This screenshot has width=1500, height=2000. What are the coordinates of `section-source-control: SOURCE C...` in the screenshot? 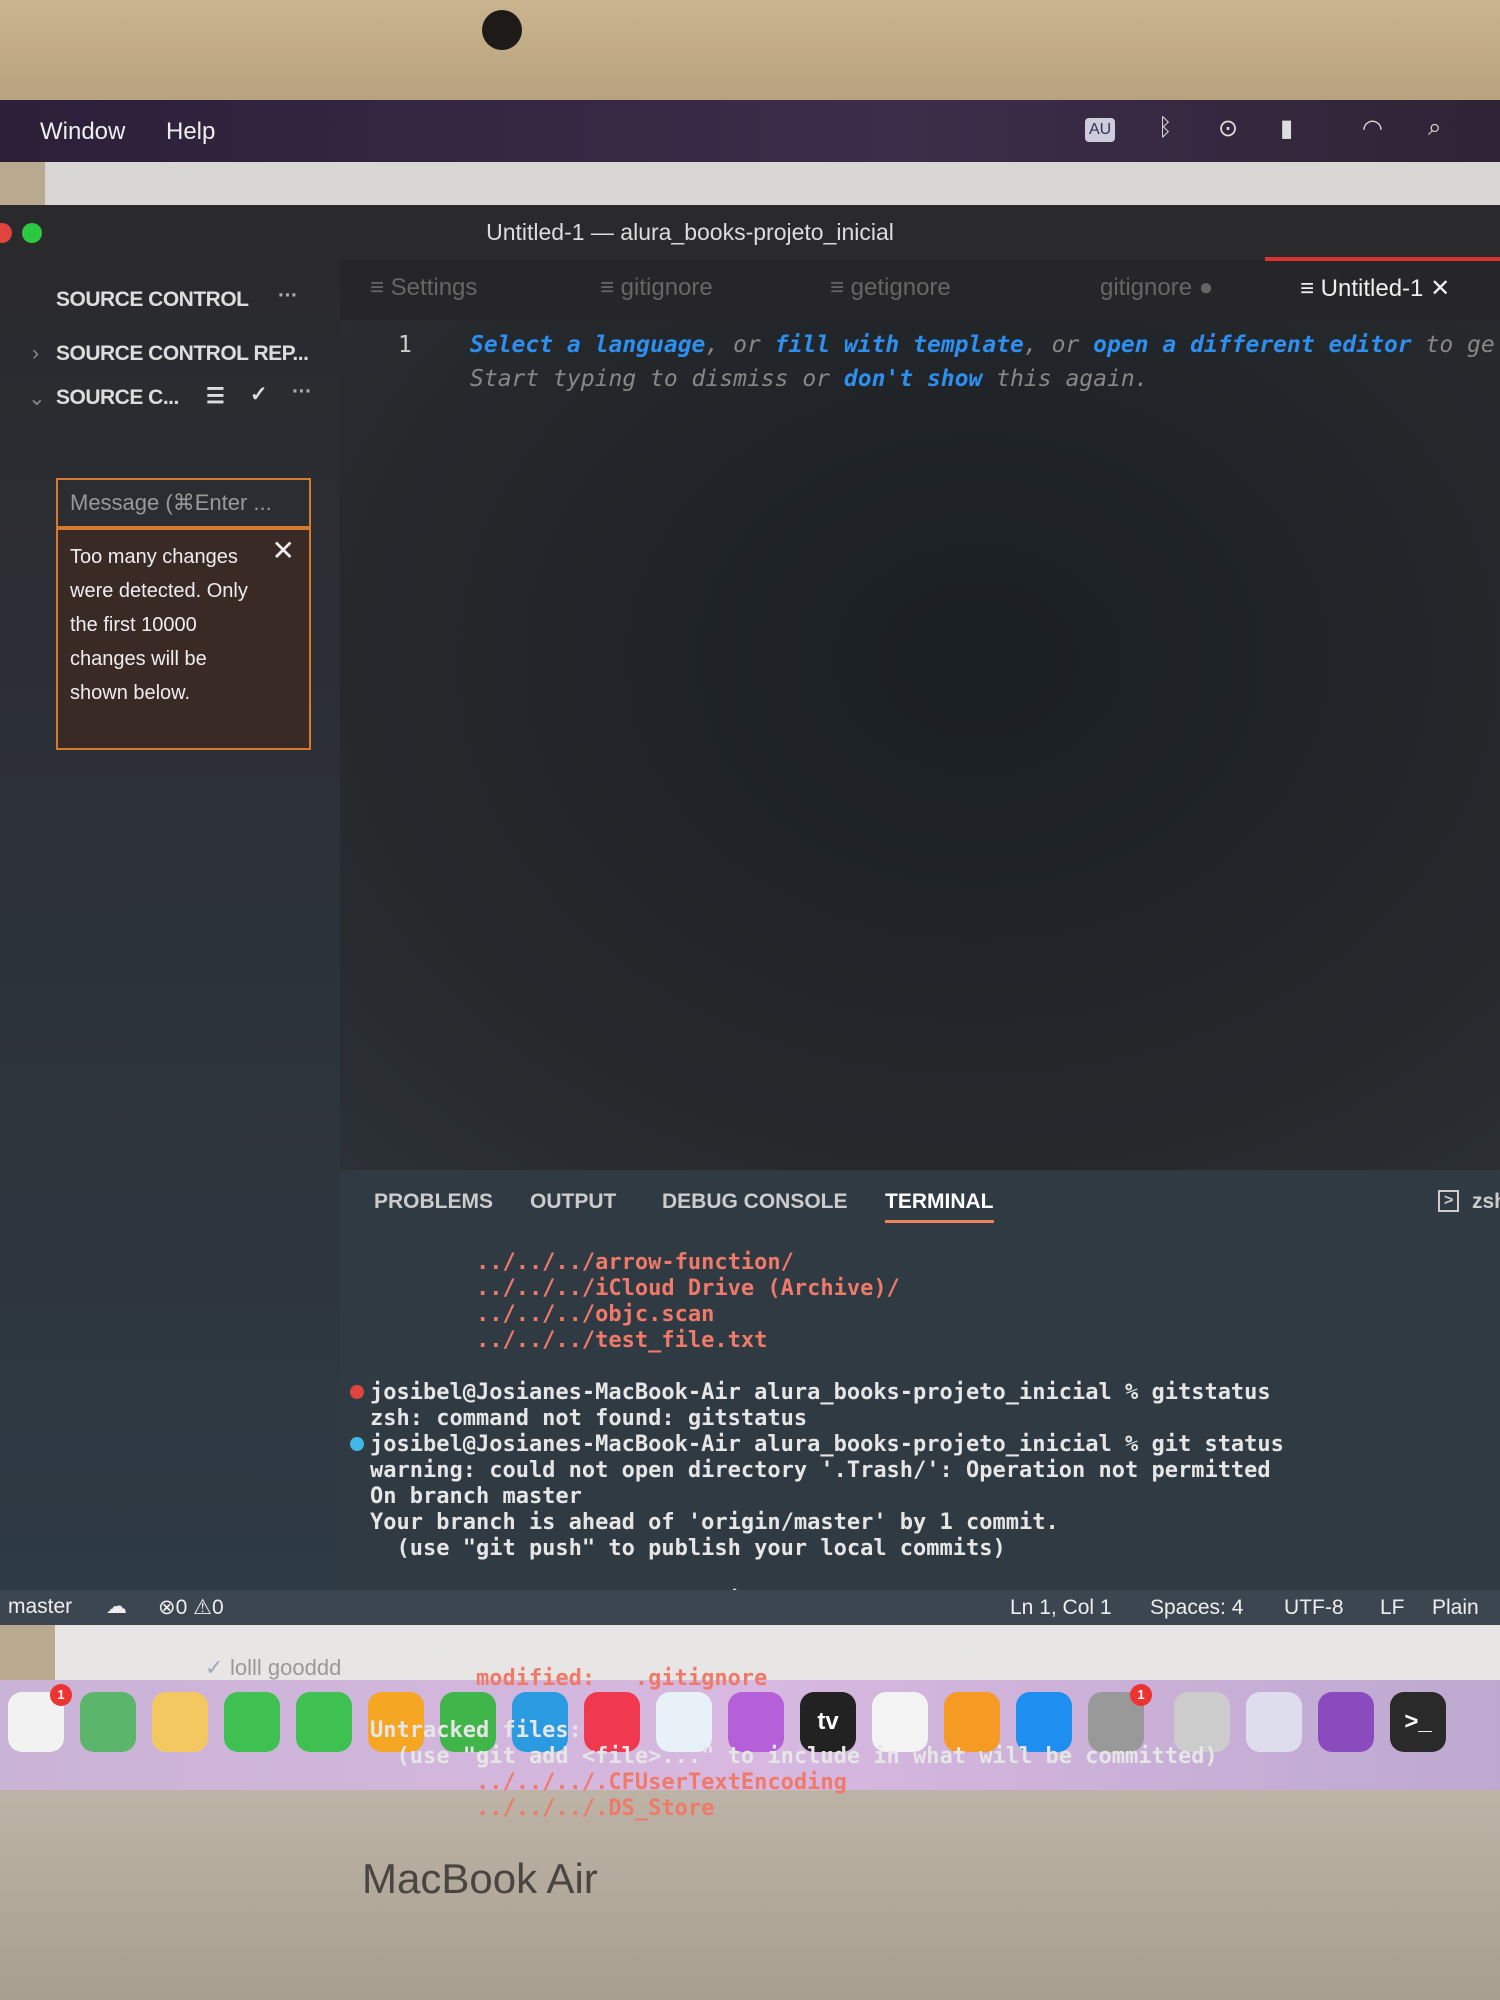 It's located at (117, 398).